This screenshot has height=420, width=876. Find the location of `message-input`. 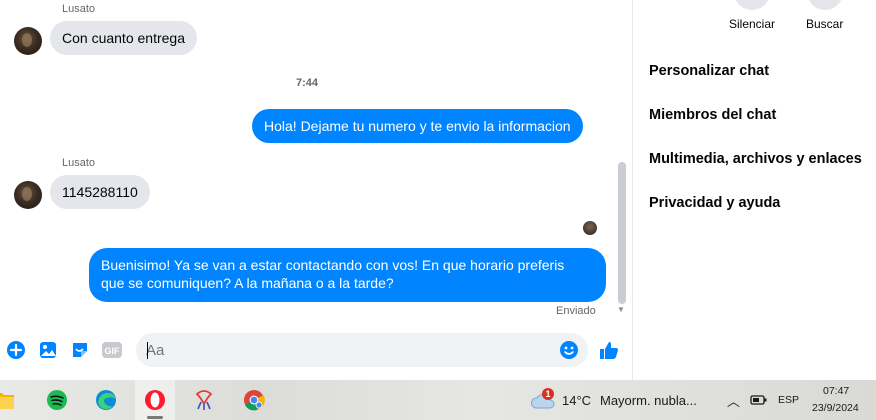

message-input is located at coordinates (362, 350).